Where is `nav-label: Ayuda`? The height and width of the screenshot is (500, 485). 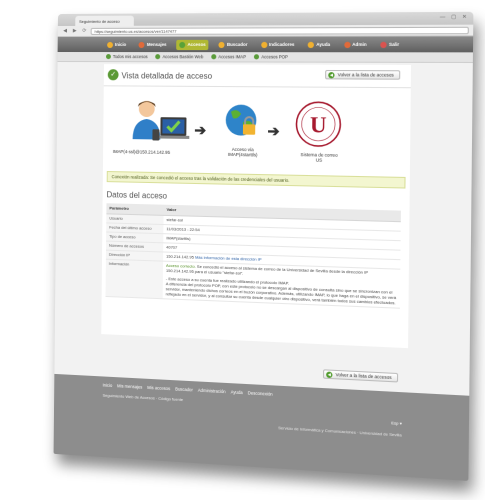 nav-label: Ayuda is located at coordinates (323, 44).